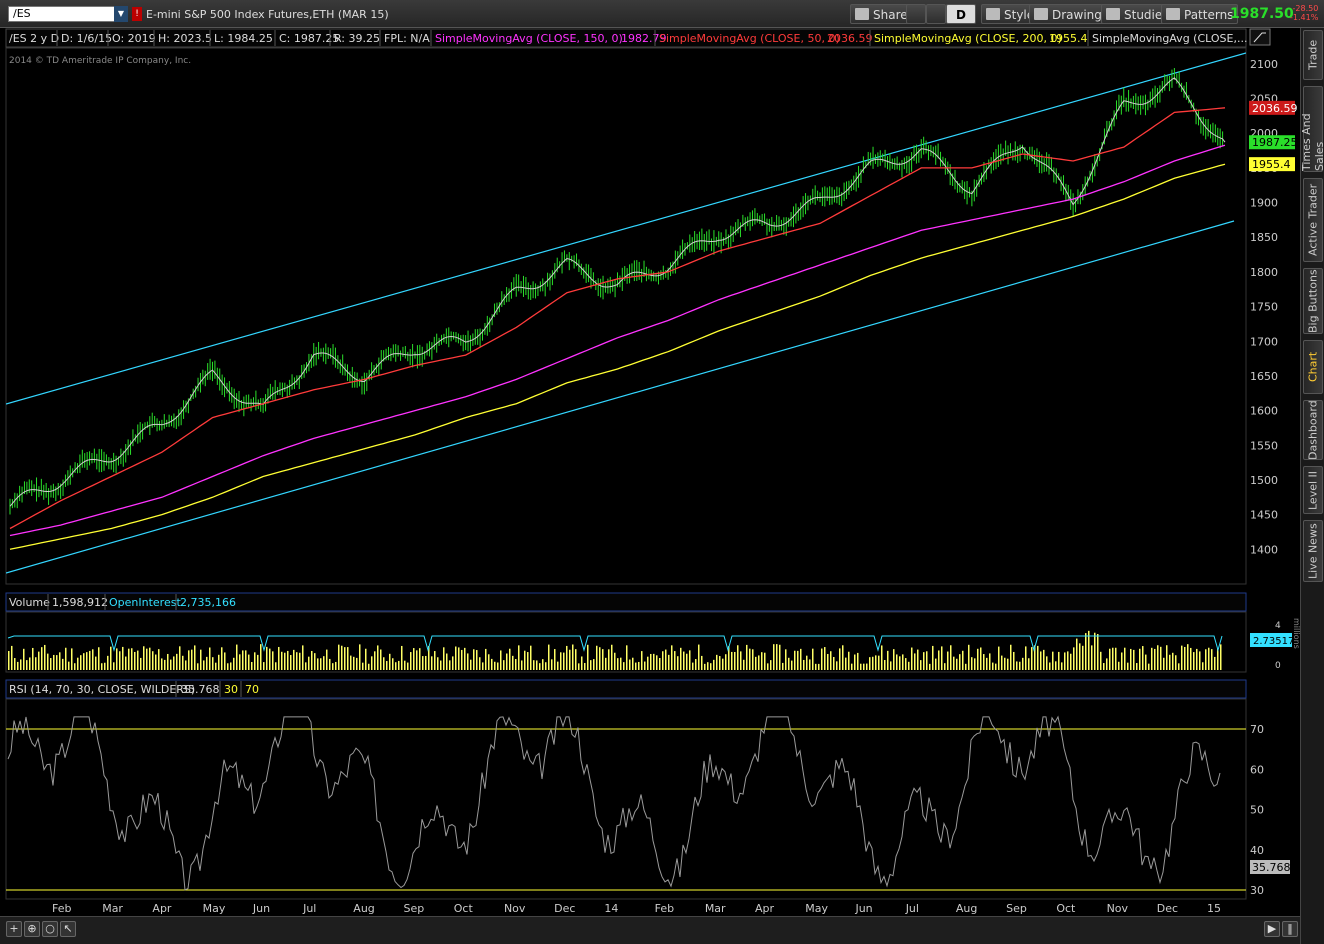 The width and height of the screenshot is (1324, 944). Describe the element at coordinates (1313, 220) in the screenshot. I see `side-tab-active-trader: Active Trader` at that location.